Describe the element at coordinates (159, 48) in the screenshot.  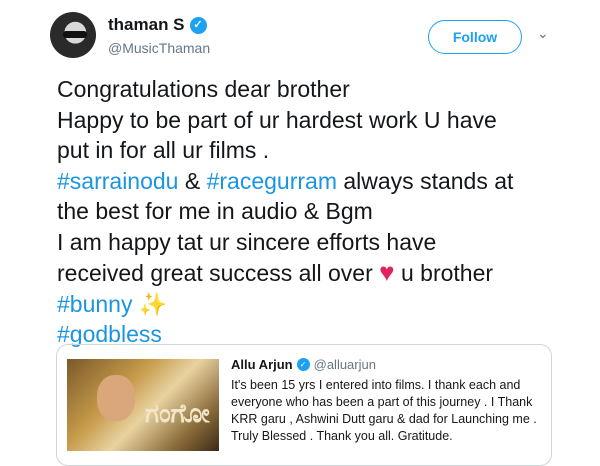
I see `author-handle: @MusicThaman` at that location.